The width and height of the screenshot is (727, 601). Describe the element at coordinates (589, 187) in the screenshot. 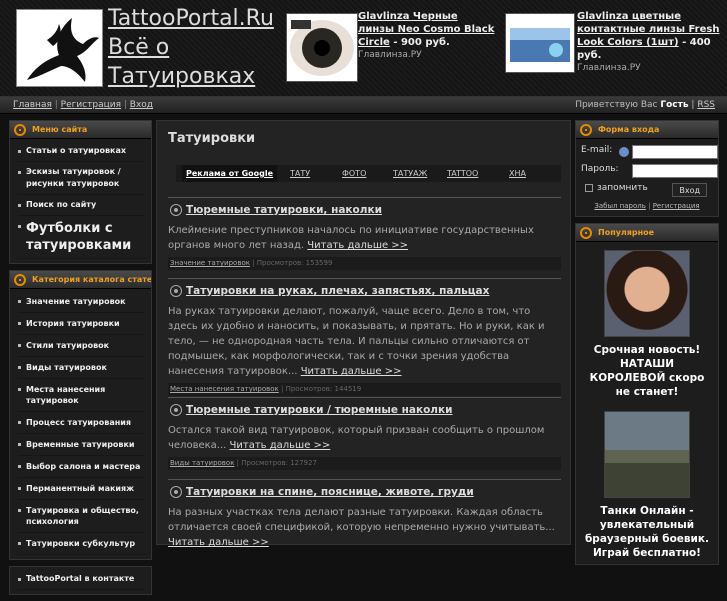

I see `remember-checkbox` at that location.